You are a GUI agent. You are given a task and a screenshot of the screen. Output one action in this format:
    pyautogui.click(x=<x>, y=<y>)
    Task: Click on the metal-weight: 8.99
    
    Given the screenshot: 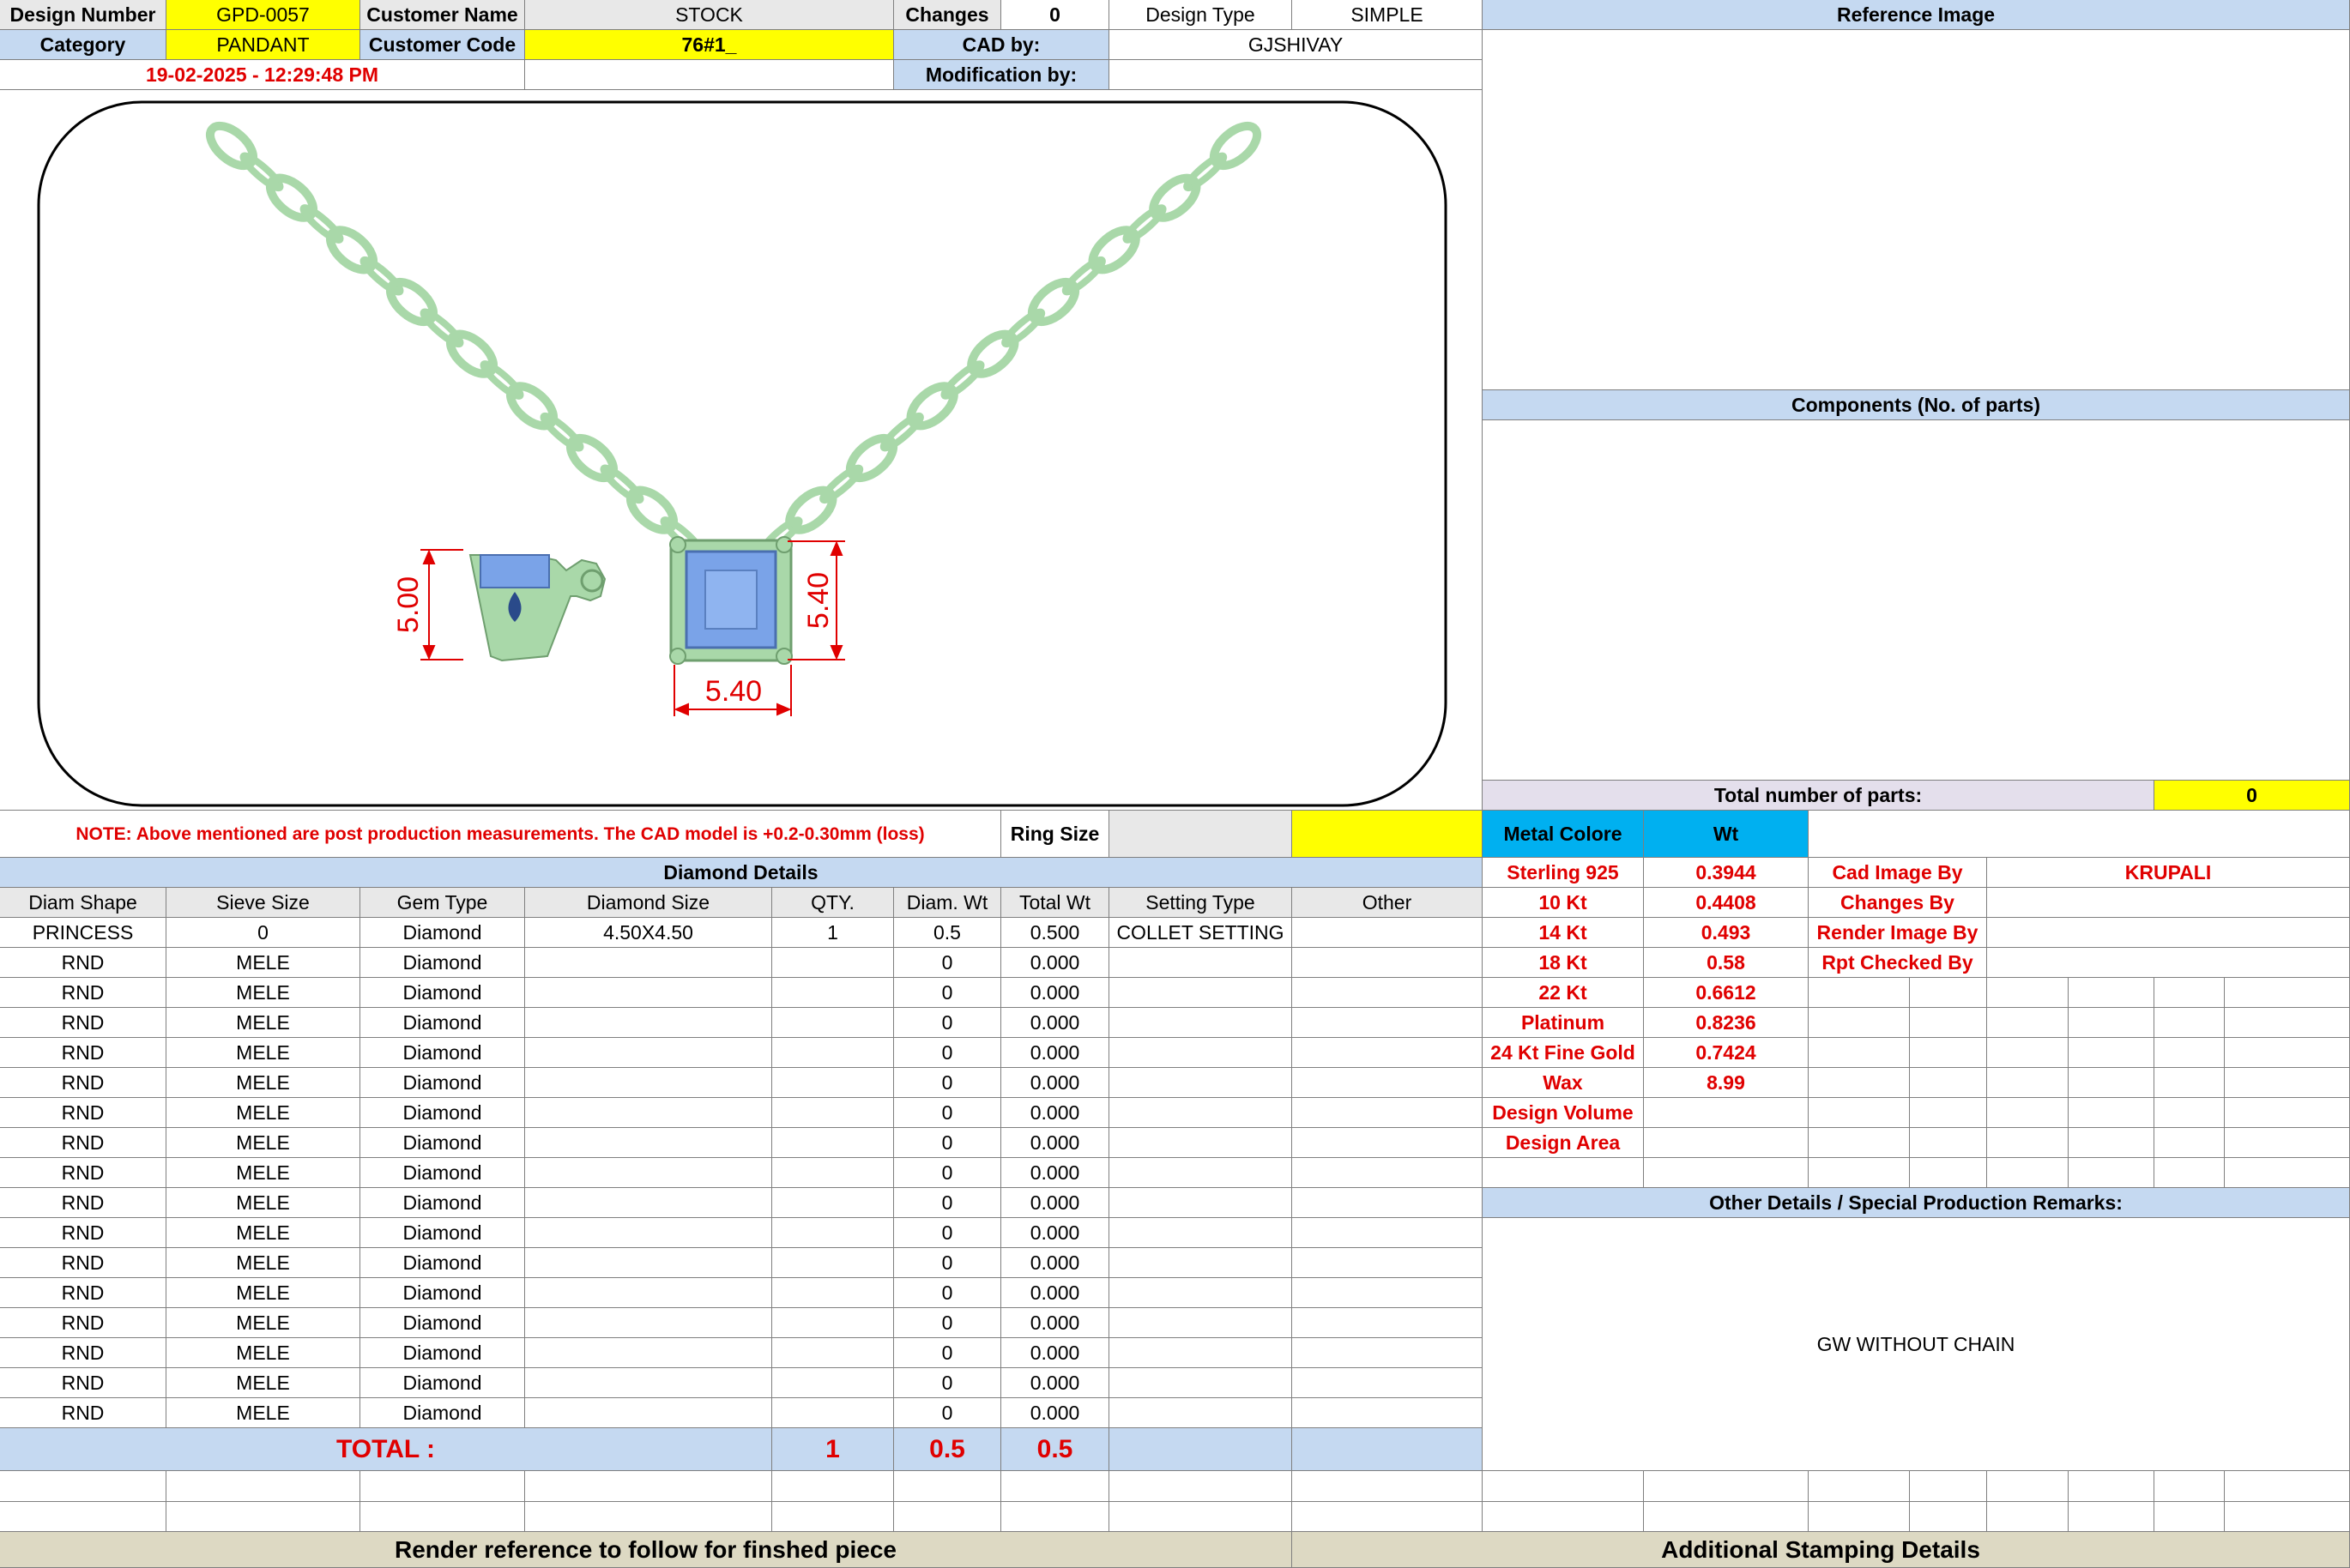 What is the action you would take?
    pyautogui.click(x=1726, y=1083)
    